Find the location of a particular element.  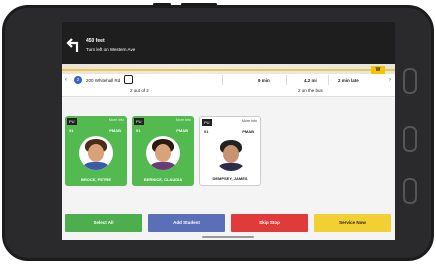

eta-time: 9 min is located at coordinates (264, 80).